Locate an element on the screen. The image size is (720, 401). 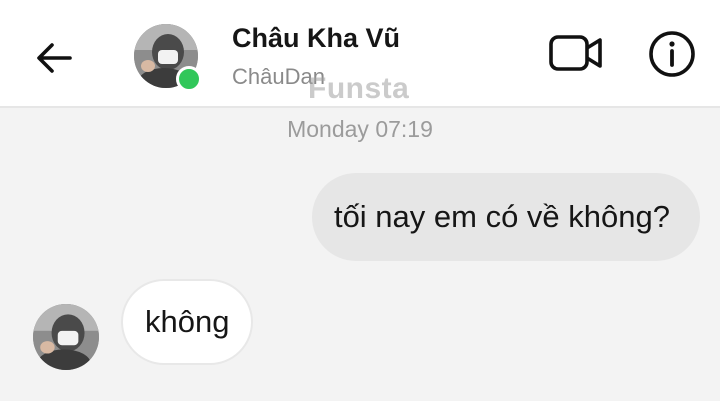
contact-name: Châu Kha Vũ is located at coordinates (316, 38).